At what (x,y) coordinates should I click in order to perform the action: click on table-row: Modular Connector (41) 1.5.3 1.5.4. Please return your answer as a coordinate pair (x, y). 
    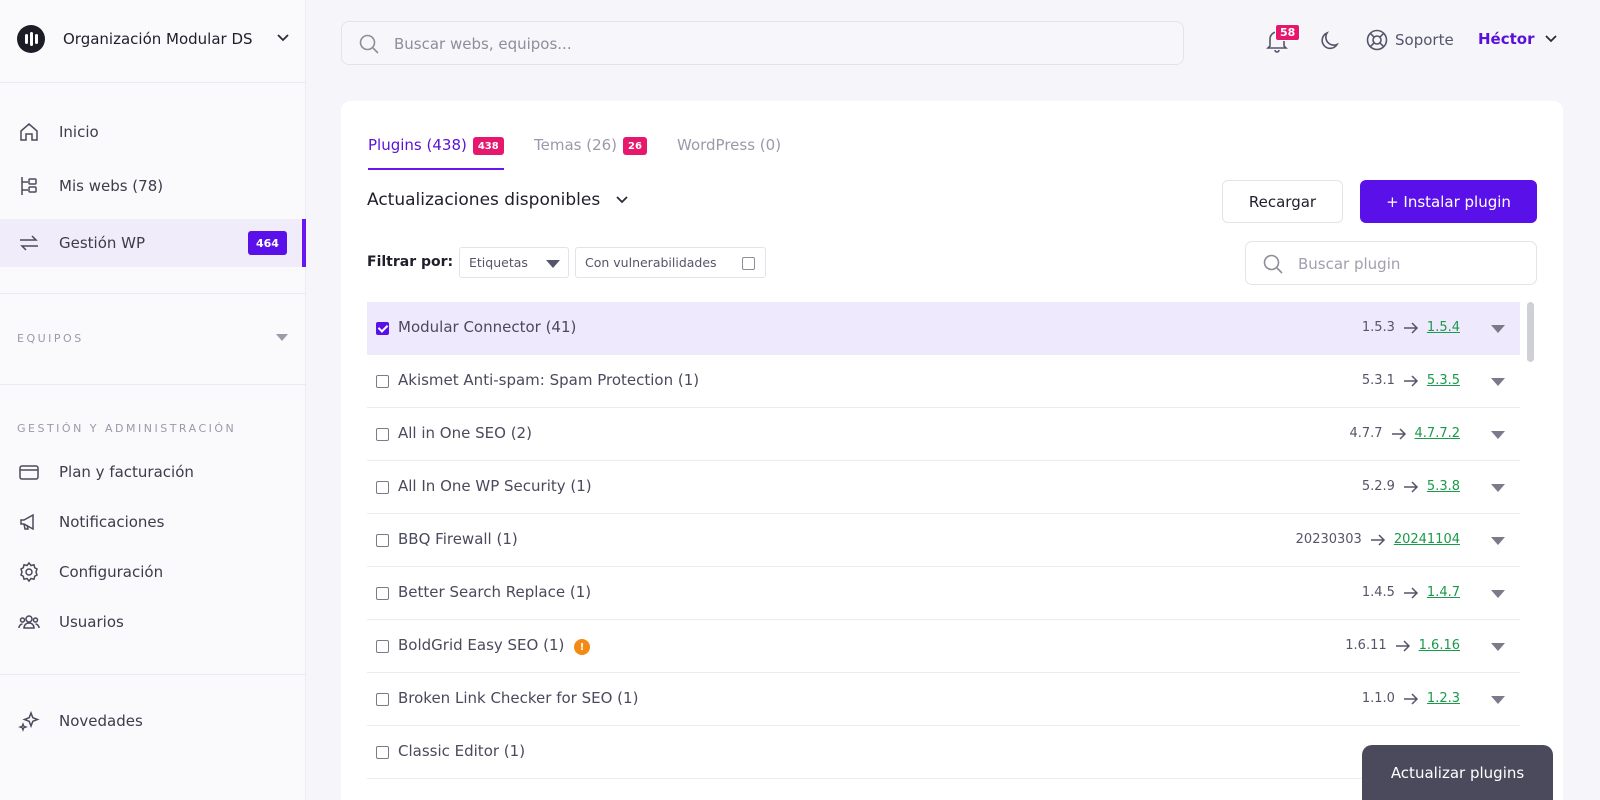
    Looking at the image, I should click on (943, 328).